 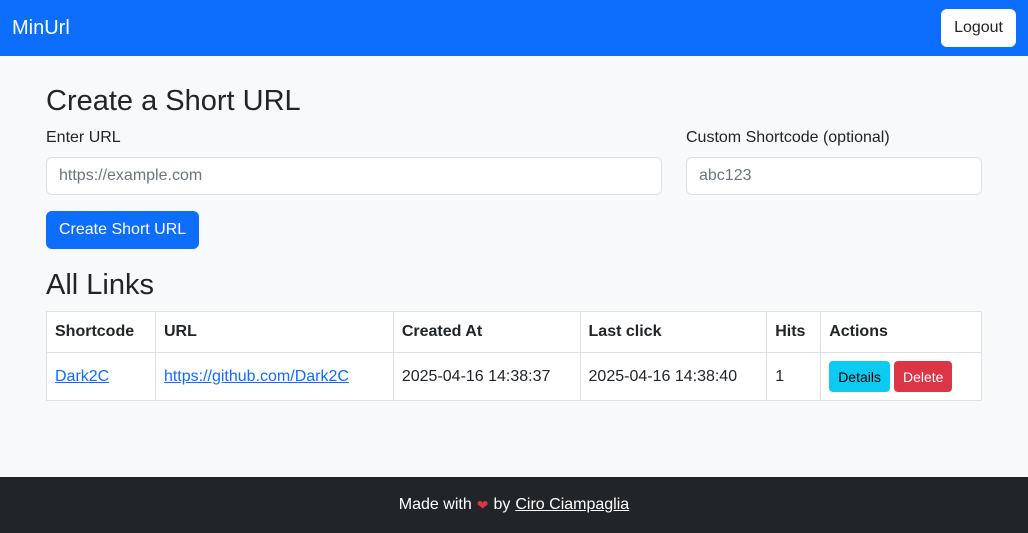 I want to click on column-header-last-click: Last click, so click(x=673, y=332).